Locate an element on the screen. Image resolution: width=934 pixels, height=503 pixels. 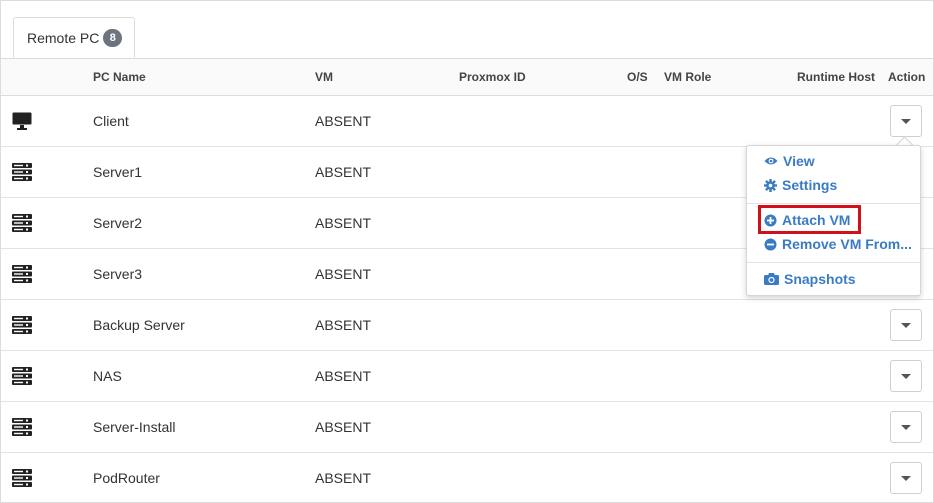
table-row: PodRouter ABSENT is located at coordinates (467, 478).